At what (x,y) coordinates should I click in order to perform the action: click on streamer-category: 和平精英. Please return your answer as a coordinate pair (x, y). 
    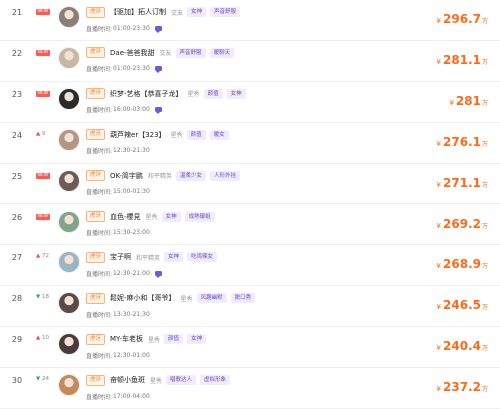
    Looking at the image, I should click on (159, 177).